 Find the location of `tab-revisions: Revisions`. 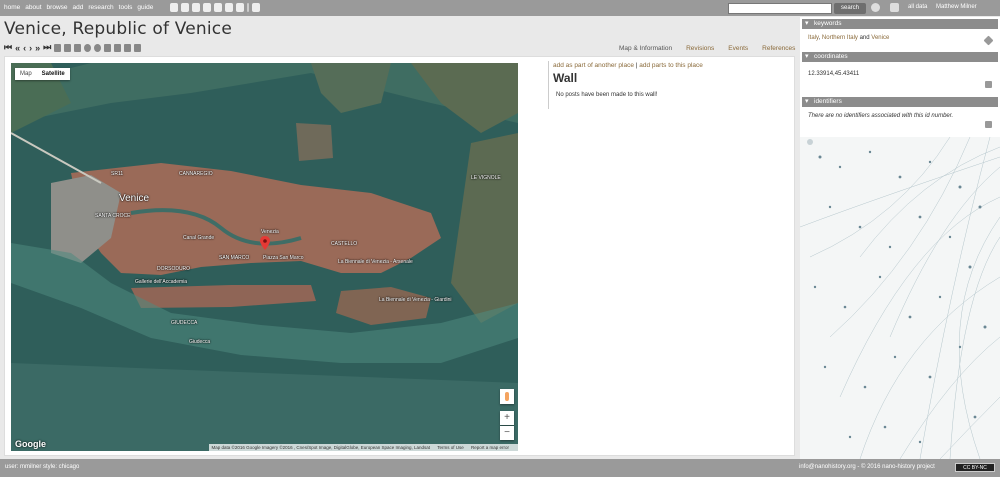

tab-revisions: Revisions is located at coordinates (700, 48).